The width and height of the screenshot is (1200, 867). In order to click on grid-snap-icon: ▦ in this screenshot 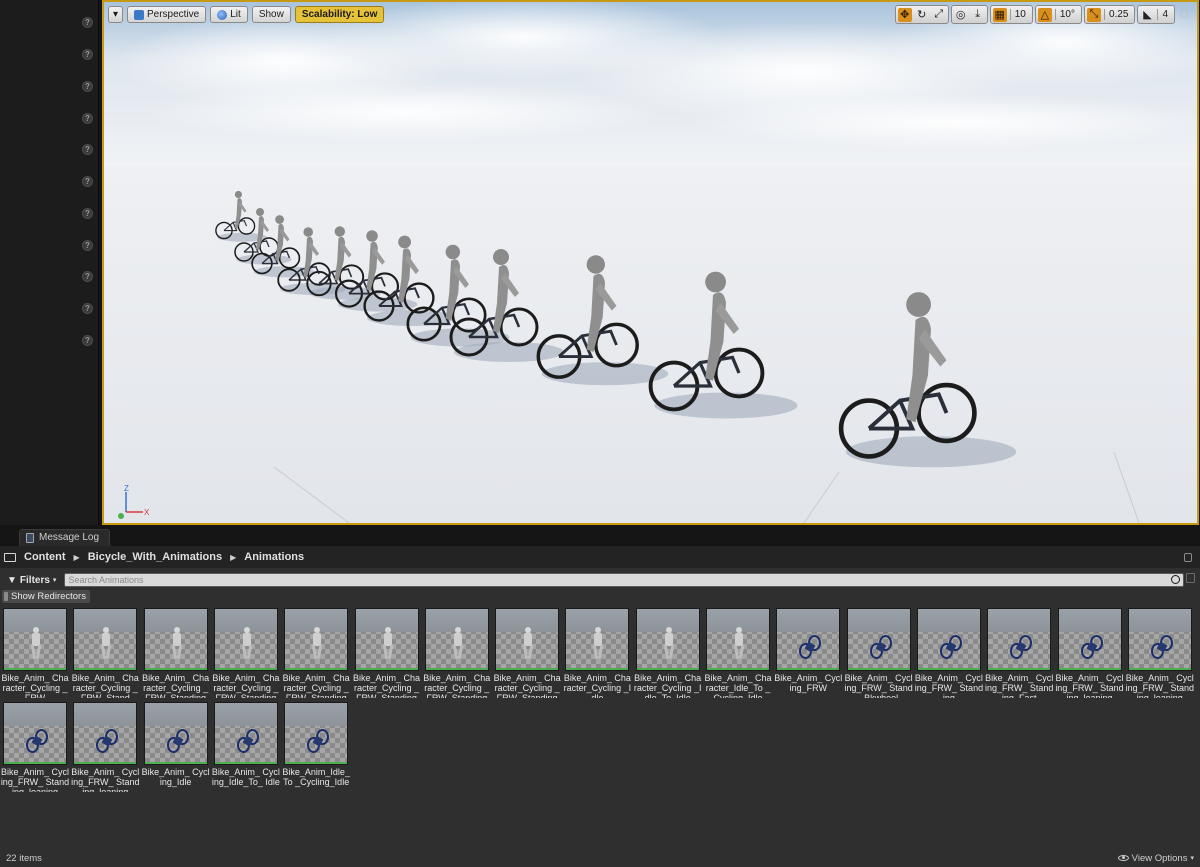, I will do `click(999, 14)`.